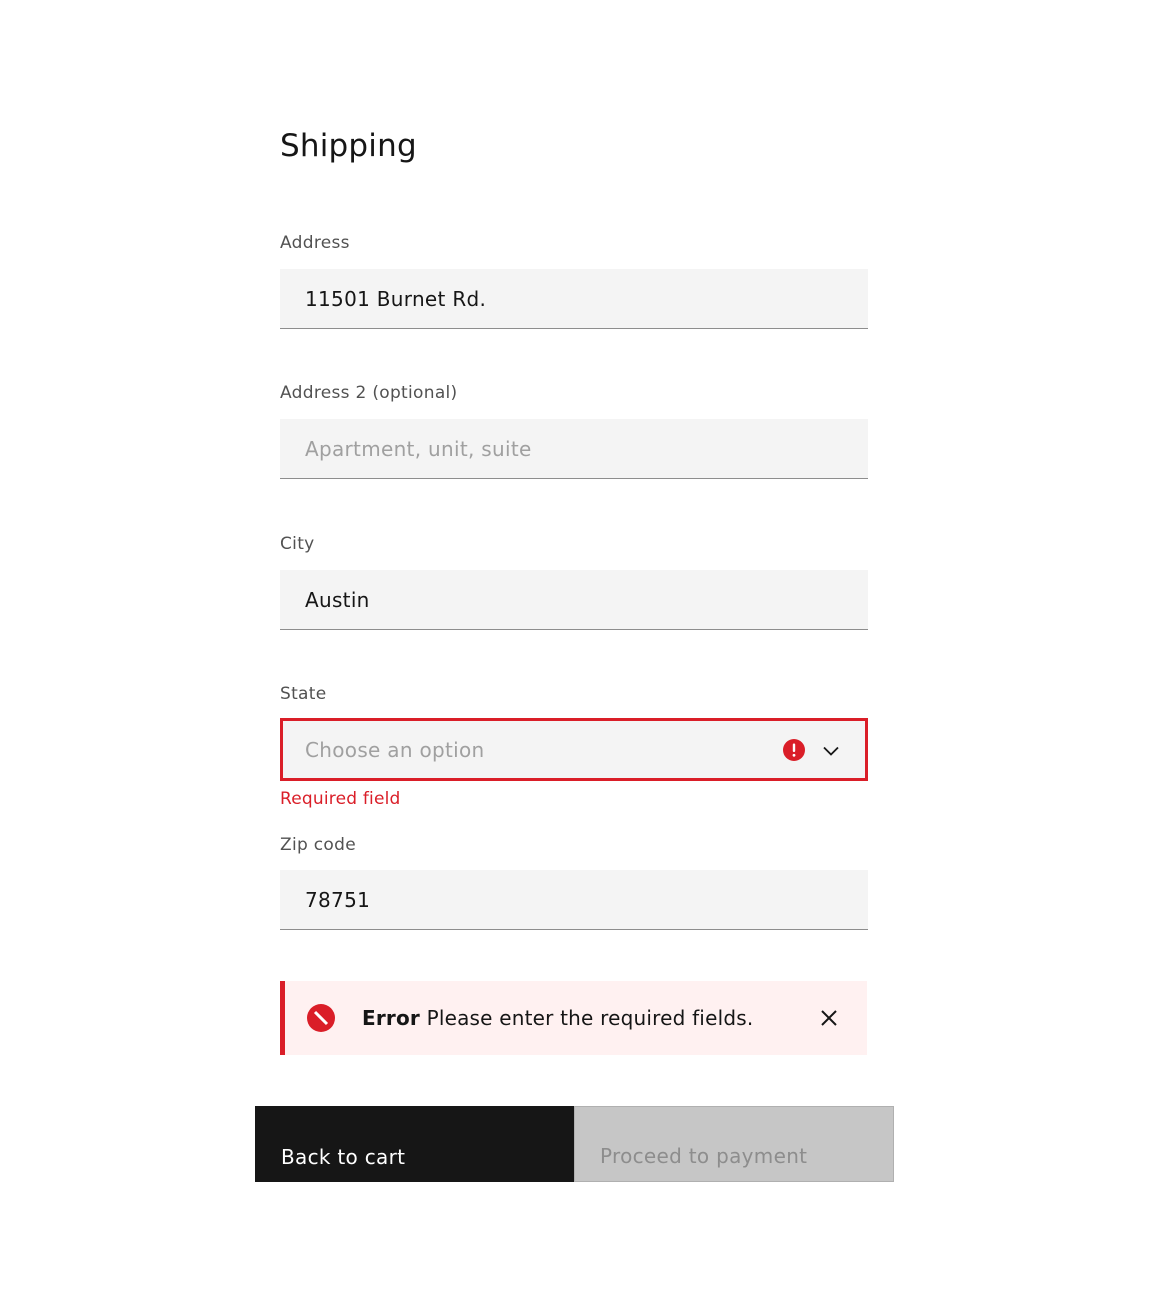 The width and height of the screenshot is (1152, 1307). I want to click on state-error-message: Required field, so click(340, 799).